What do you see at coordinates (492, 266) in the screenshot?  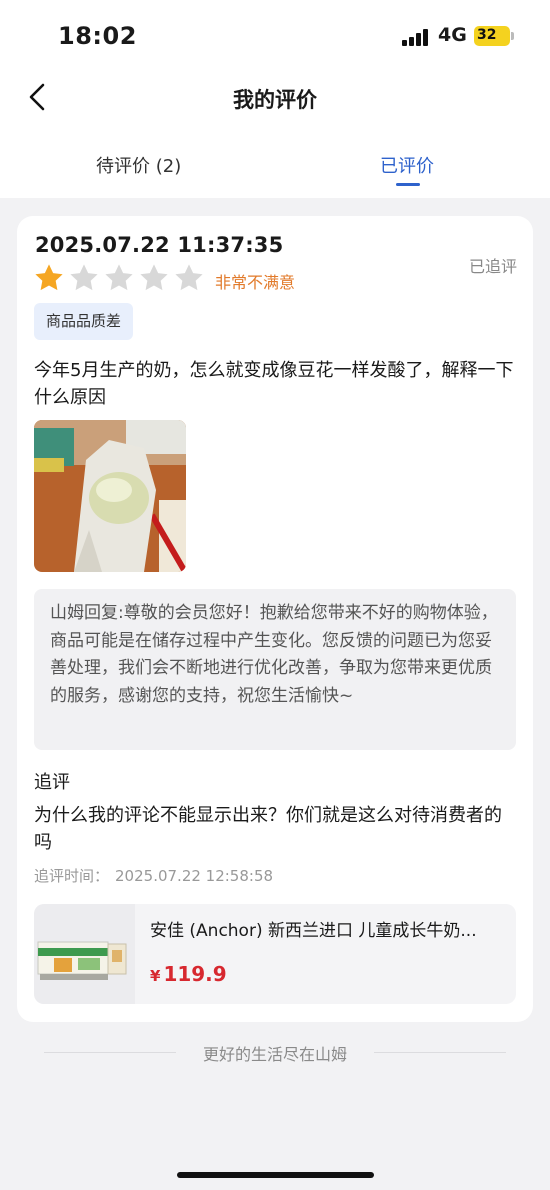 I see `followed-status: 已追评` at bounding box center [492, 266].